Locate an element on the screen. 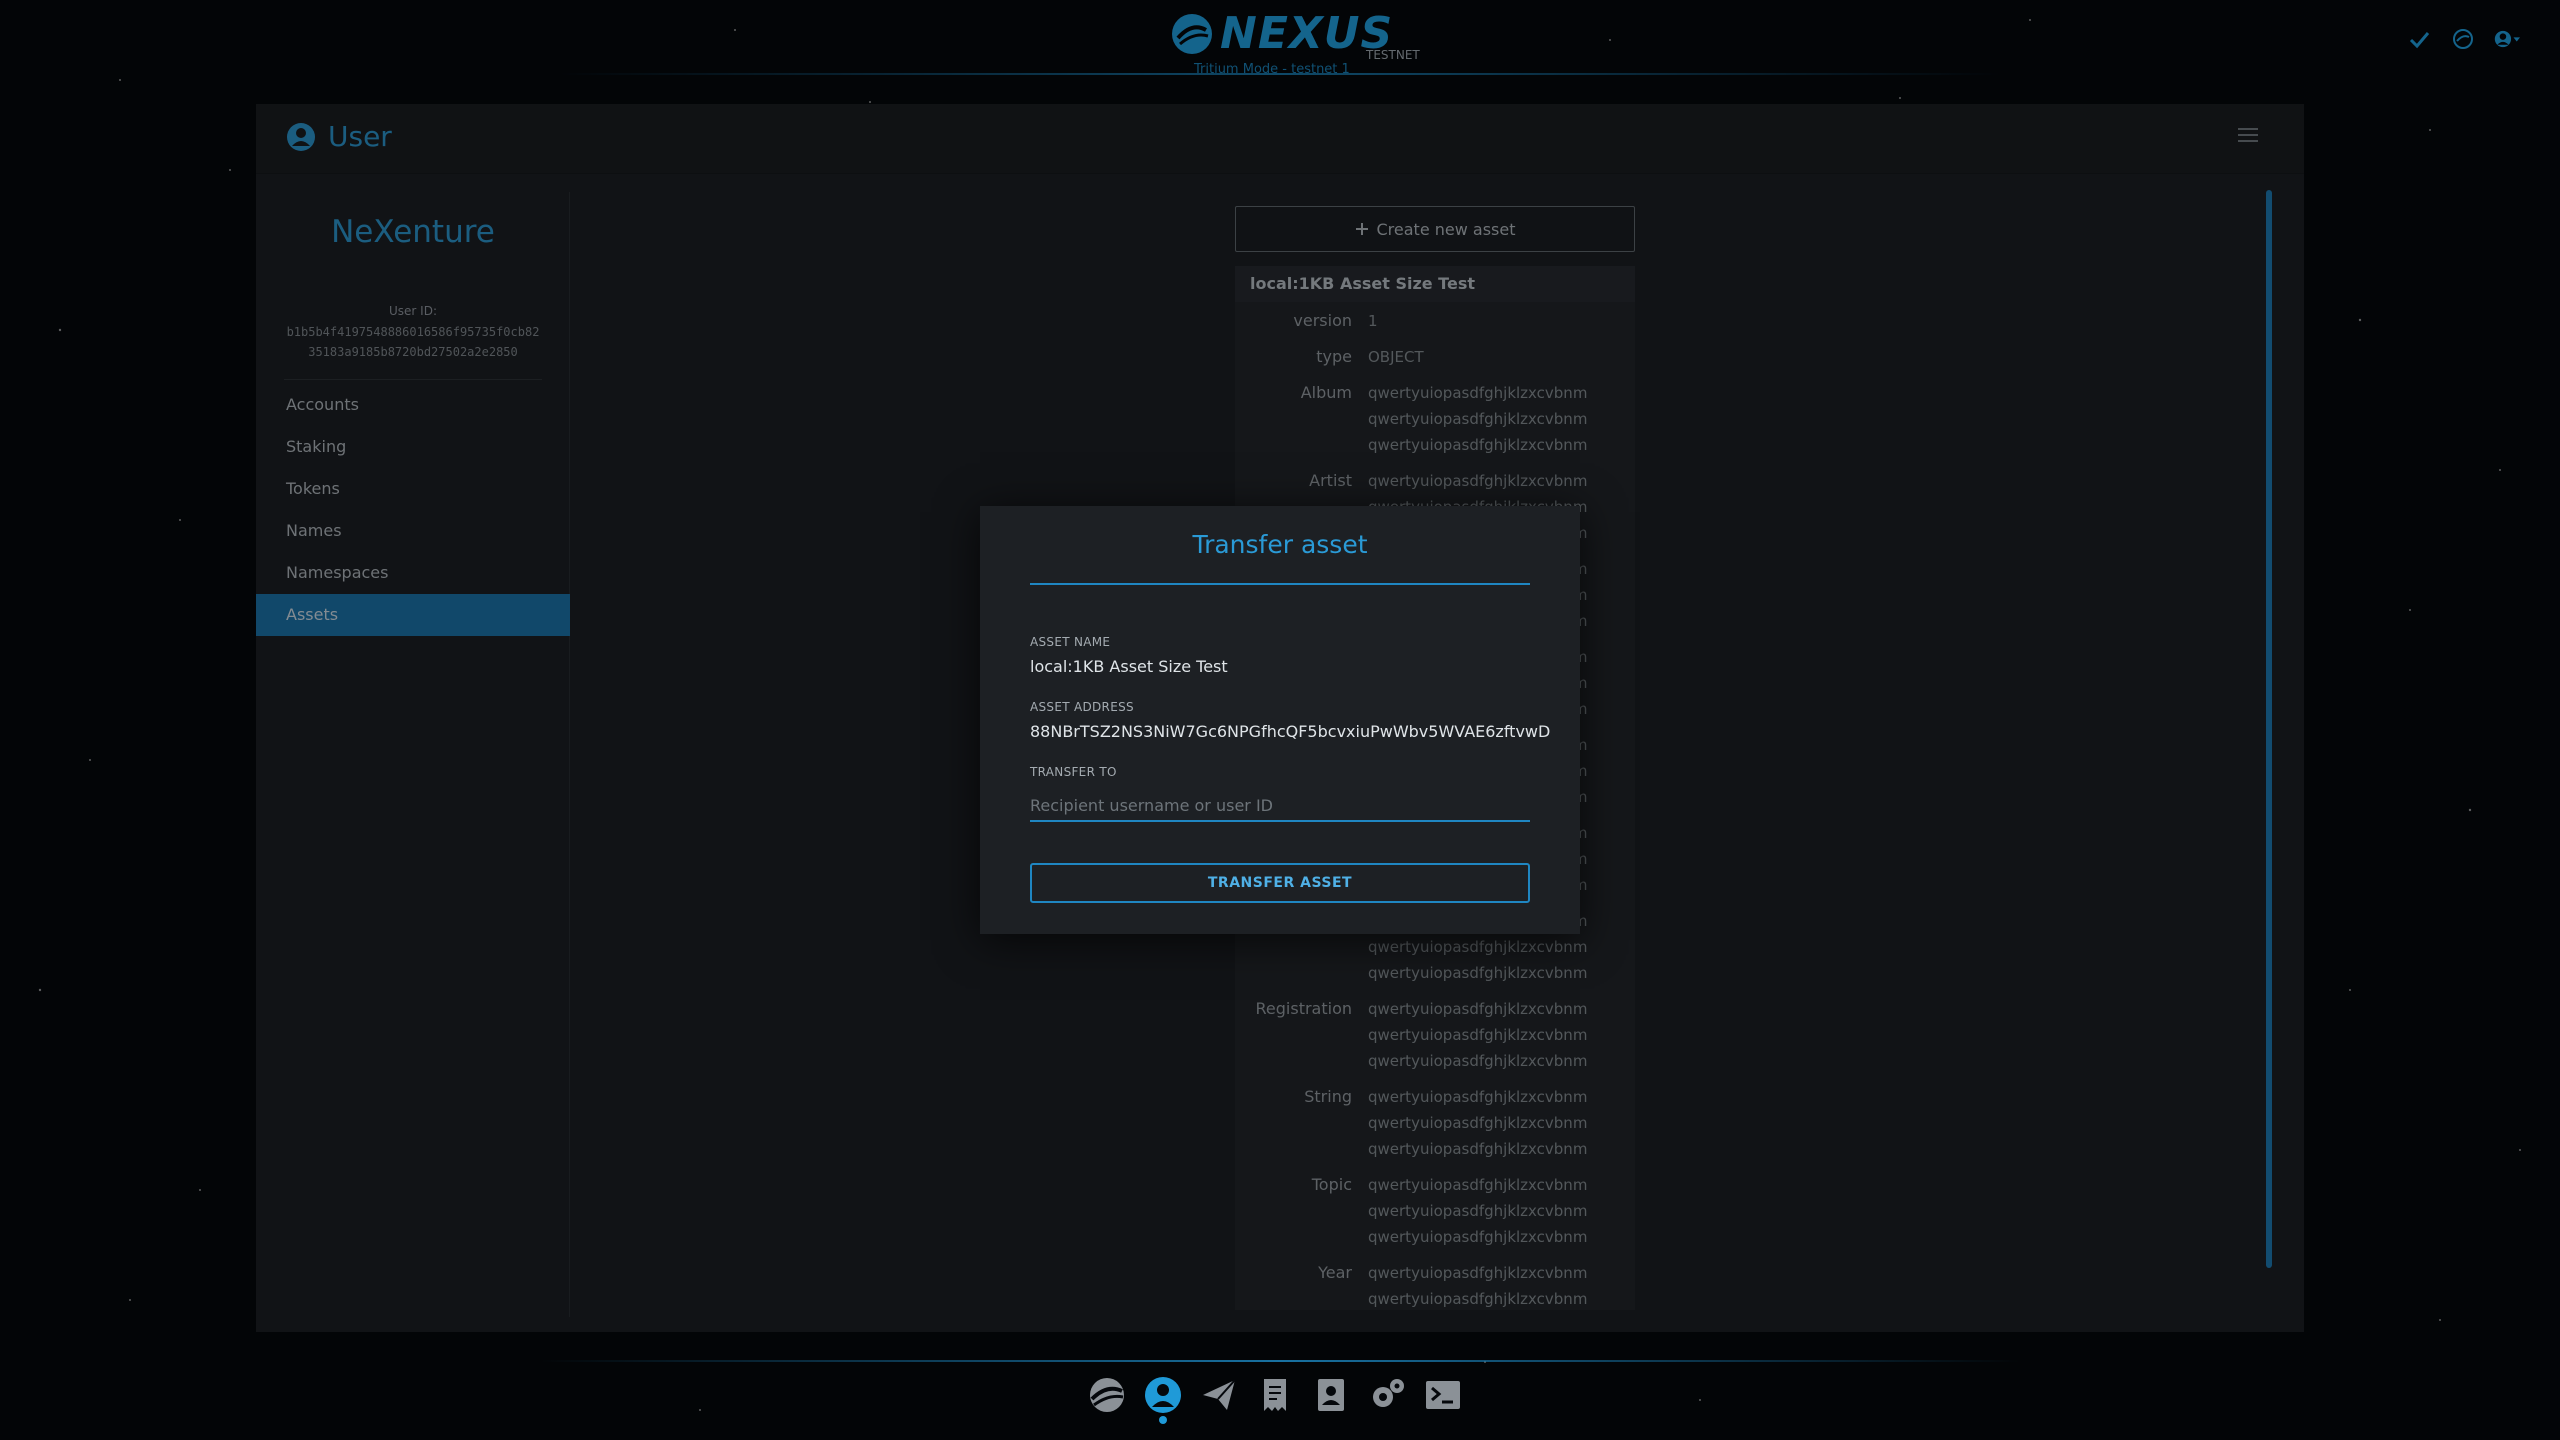 This screenshot has height=1440, width=2560. asset-address-label: ASSET ADDRESS is located at coordinates (1082, 707).